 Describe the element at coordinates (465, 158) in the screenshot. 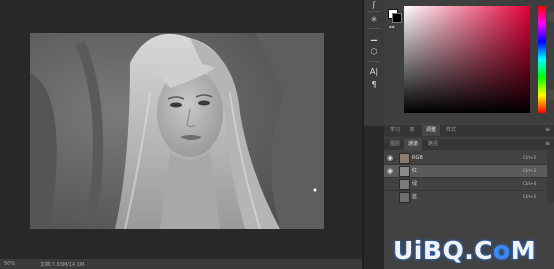

I see `channel-row-rgb: ◉ RGB Ctrl+2` at that location.